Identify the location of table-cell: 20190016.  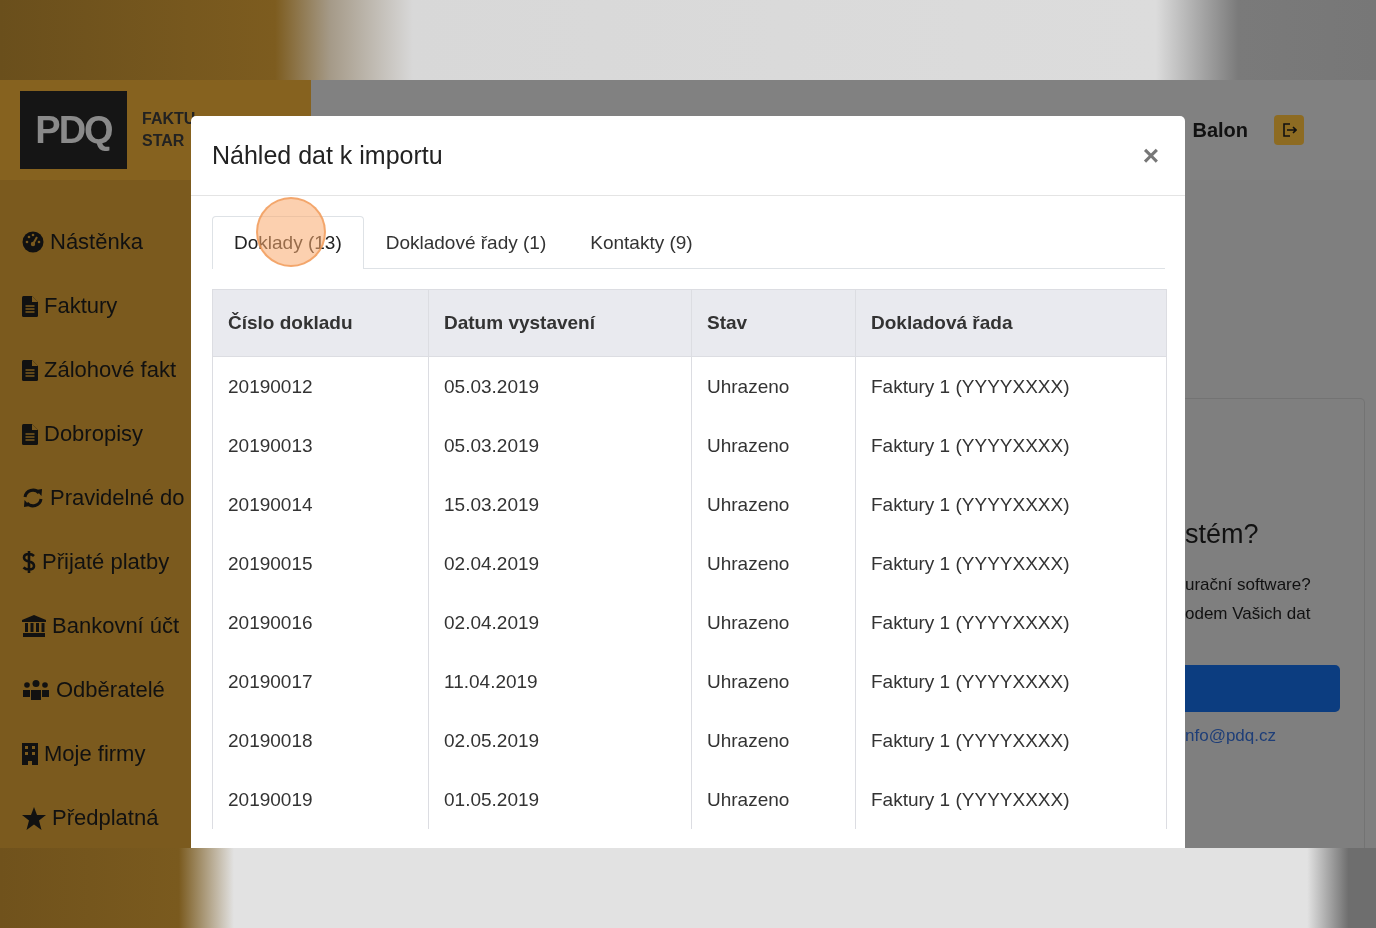
(320, 622).